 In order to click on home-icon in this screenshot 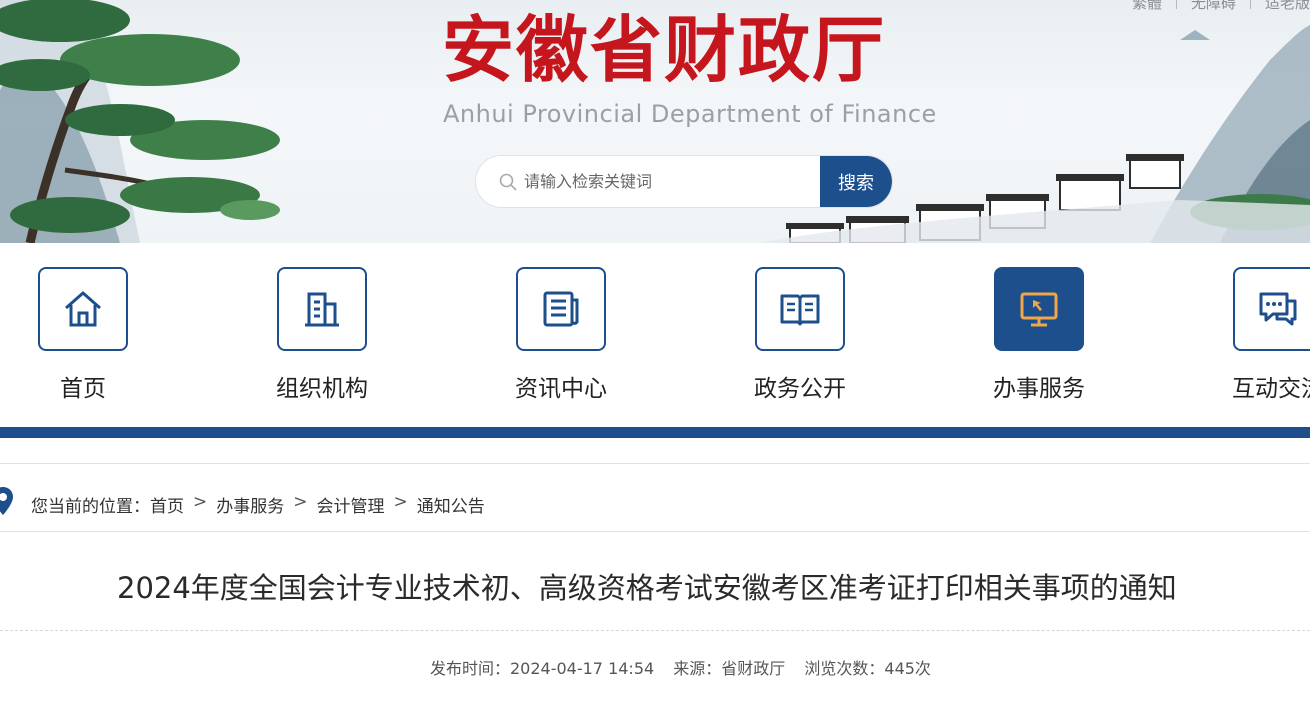, I will do `click(83, 309)`.